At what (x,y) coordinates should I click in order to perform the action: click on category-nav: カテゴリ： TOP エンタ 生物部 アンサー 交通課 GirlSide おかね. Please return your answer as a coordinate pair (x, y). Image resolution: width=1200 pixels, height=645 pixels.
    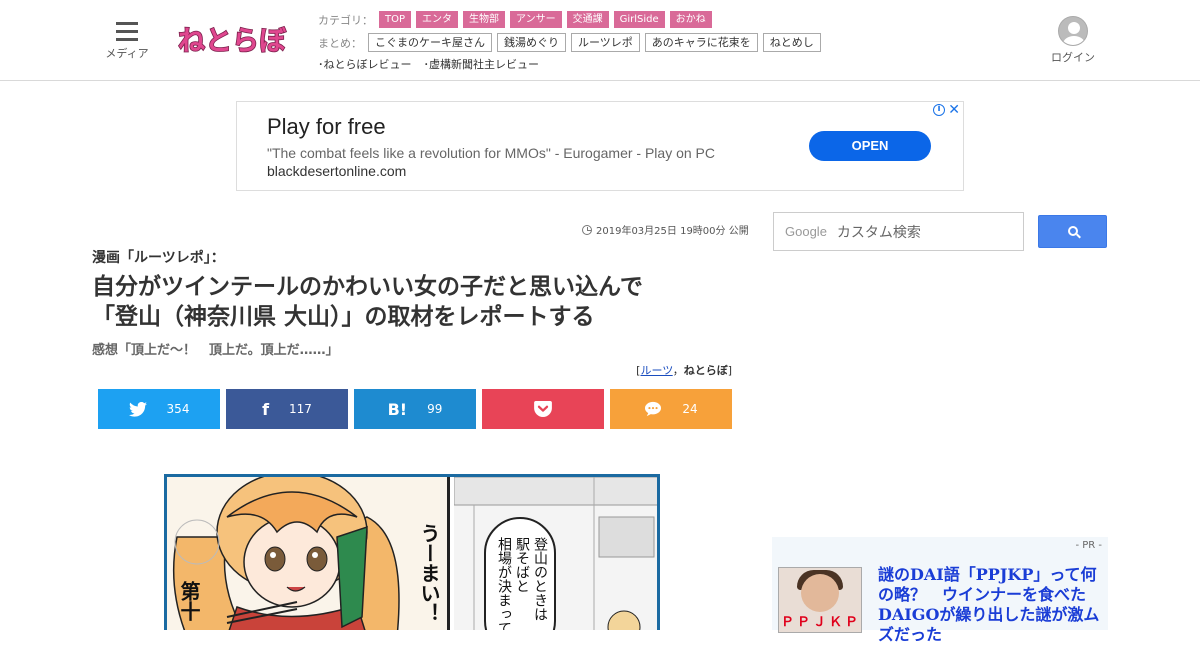
    Looking at the image, I should click on (517, 19).